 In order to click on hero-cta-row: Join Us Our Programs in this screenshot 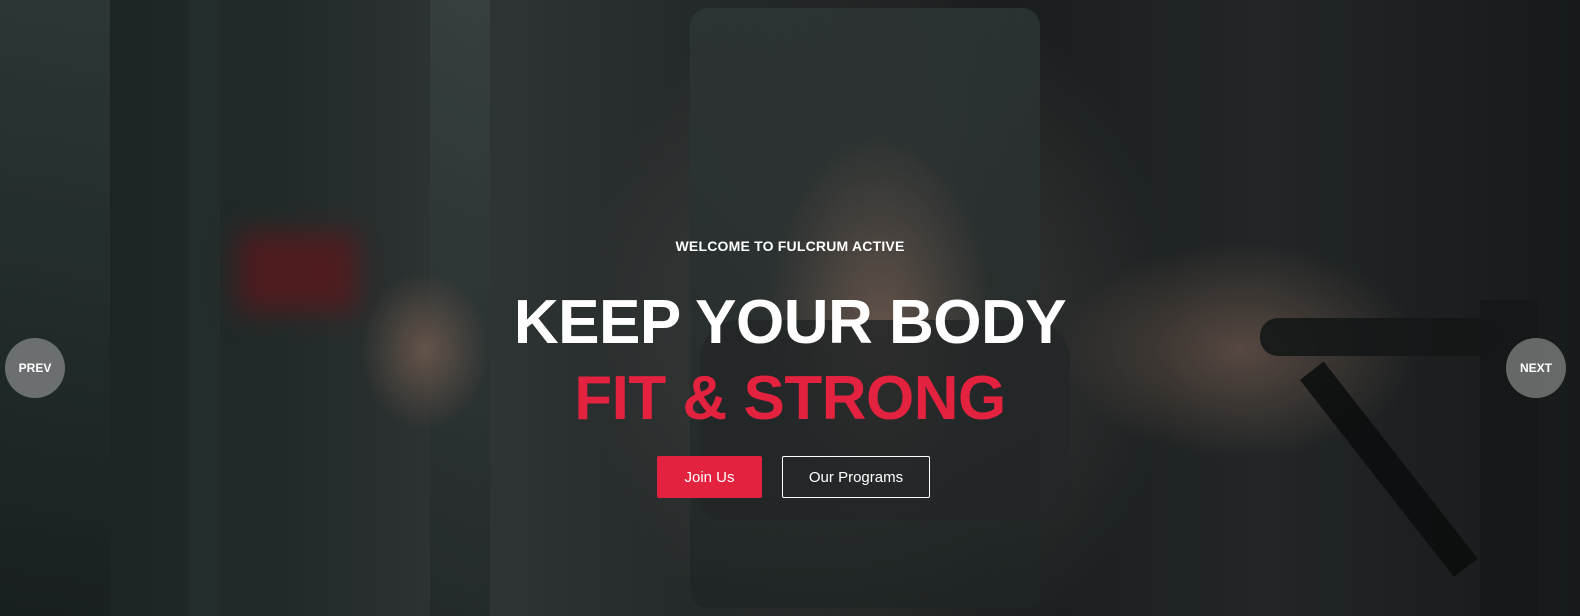, I will do `click(793, 477)`.